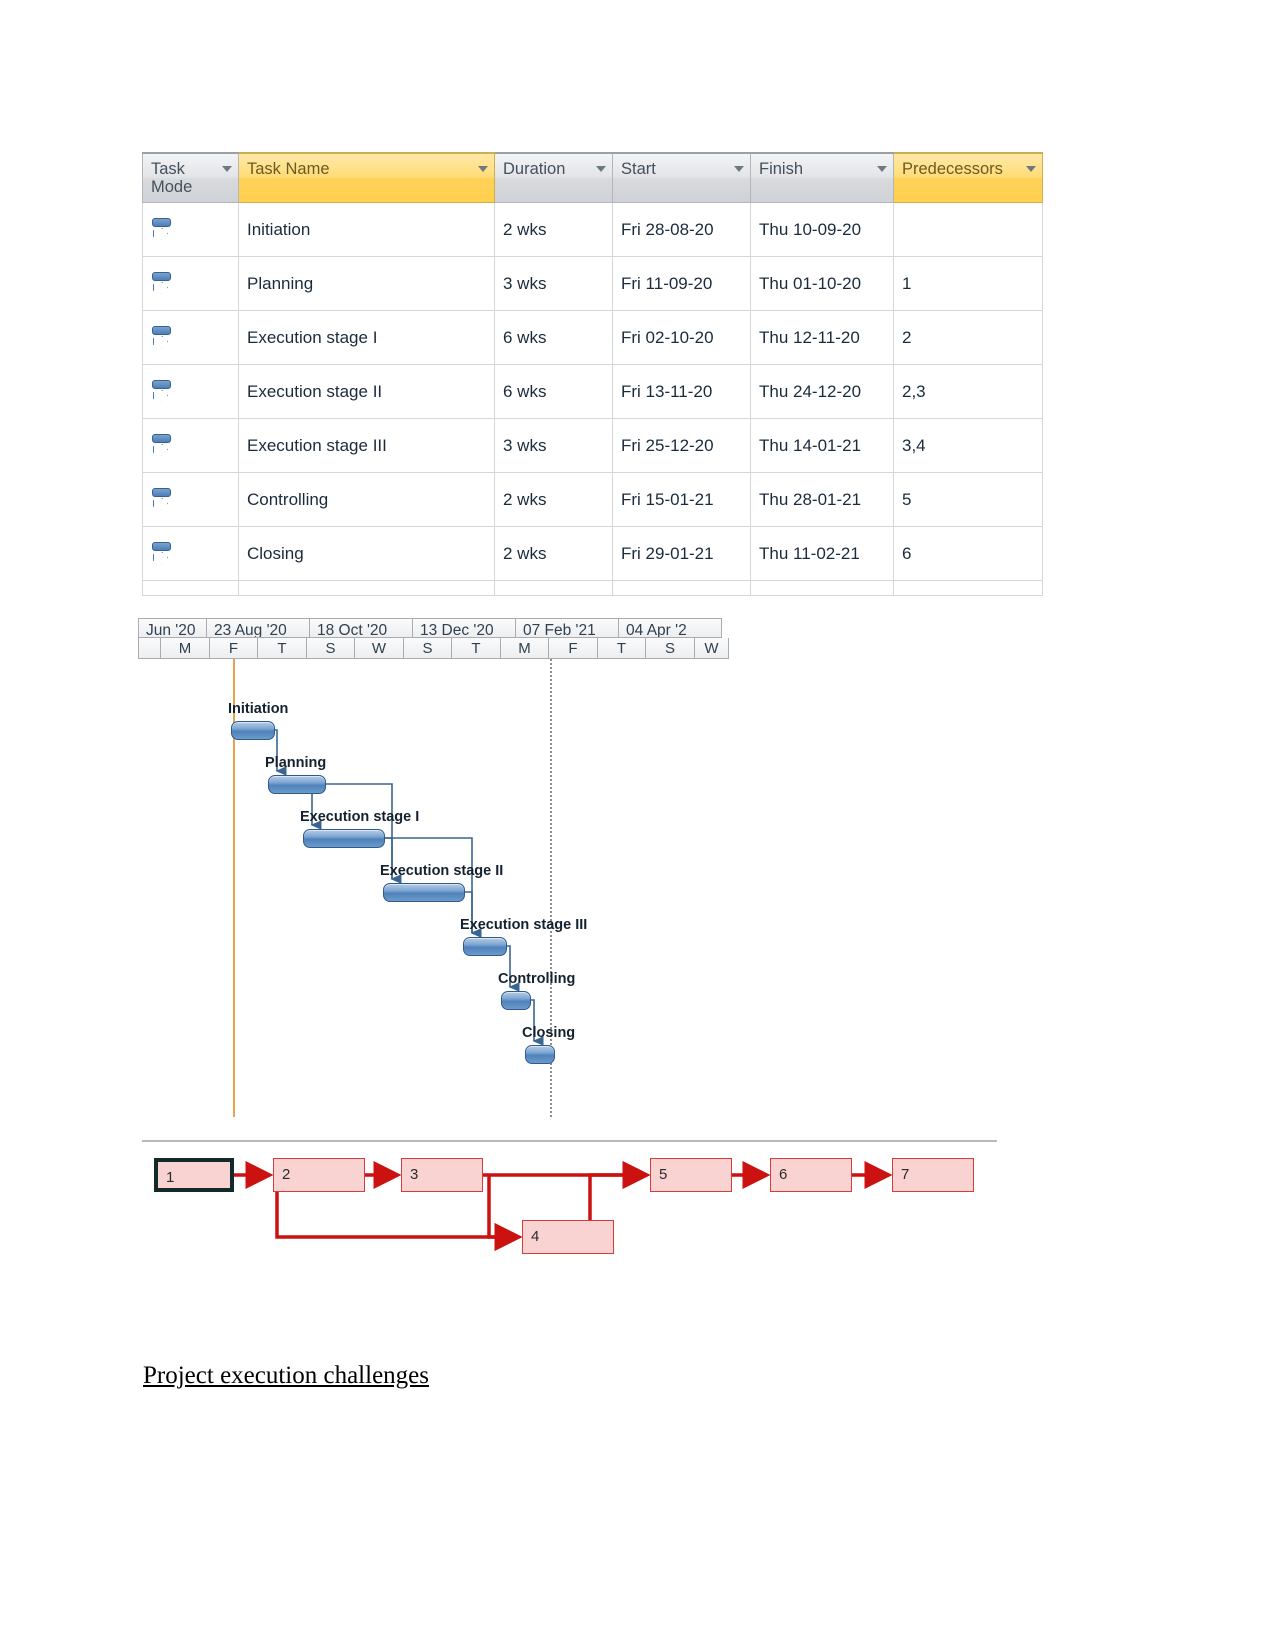 The height and width of the screenshot is (1650, 1275). Describe the element at coordinates (681, 445) in the screenshot. I see `task-start-cell: Fri 25-12-20` at that location.